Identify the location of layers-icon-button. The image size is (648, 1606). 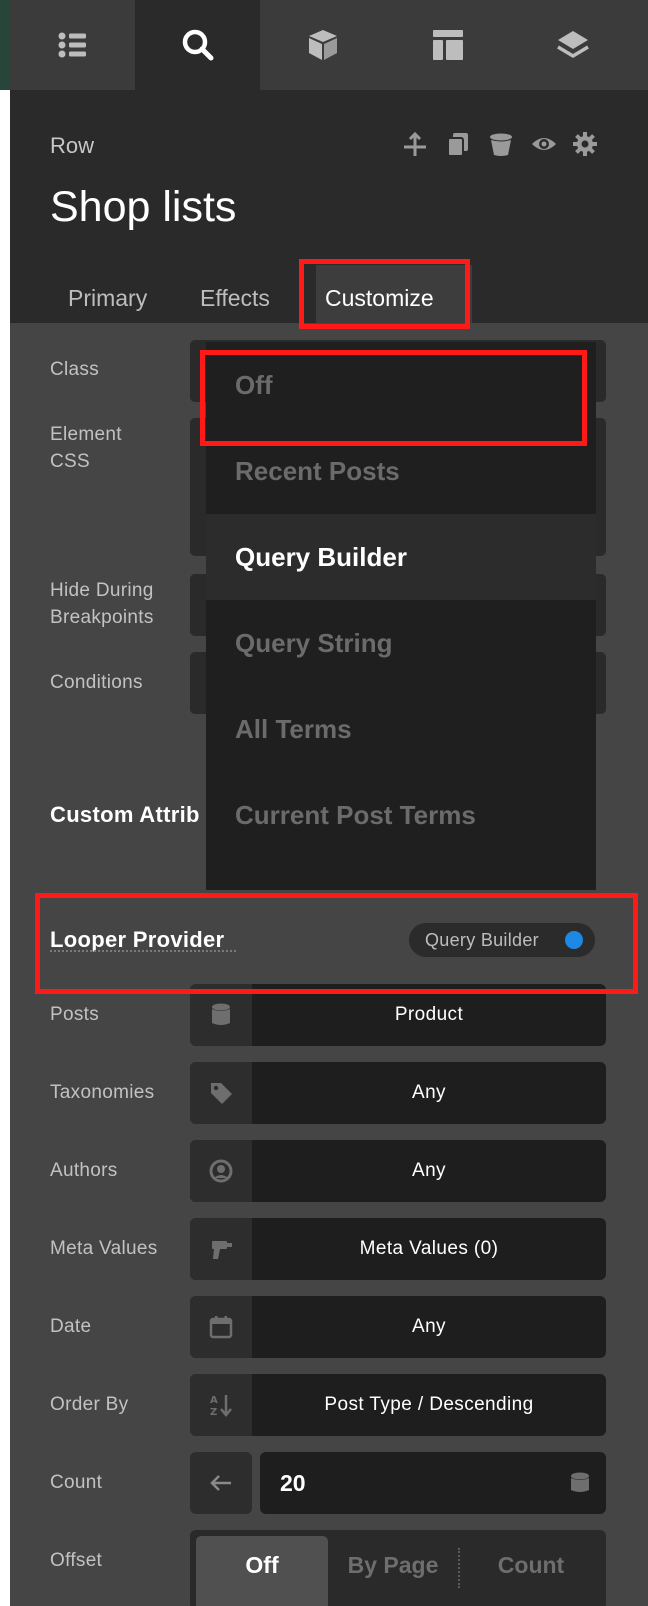
(572, 45).